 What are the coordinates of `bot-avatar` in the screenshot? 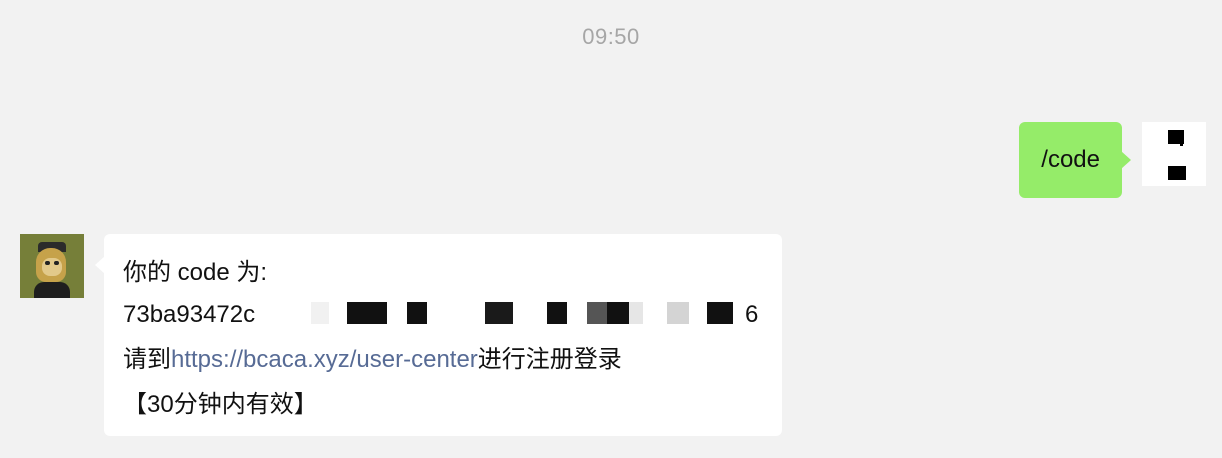 It's located at (52, 266).